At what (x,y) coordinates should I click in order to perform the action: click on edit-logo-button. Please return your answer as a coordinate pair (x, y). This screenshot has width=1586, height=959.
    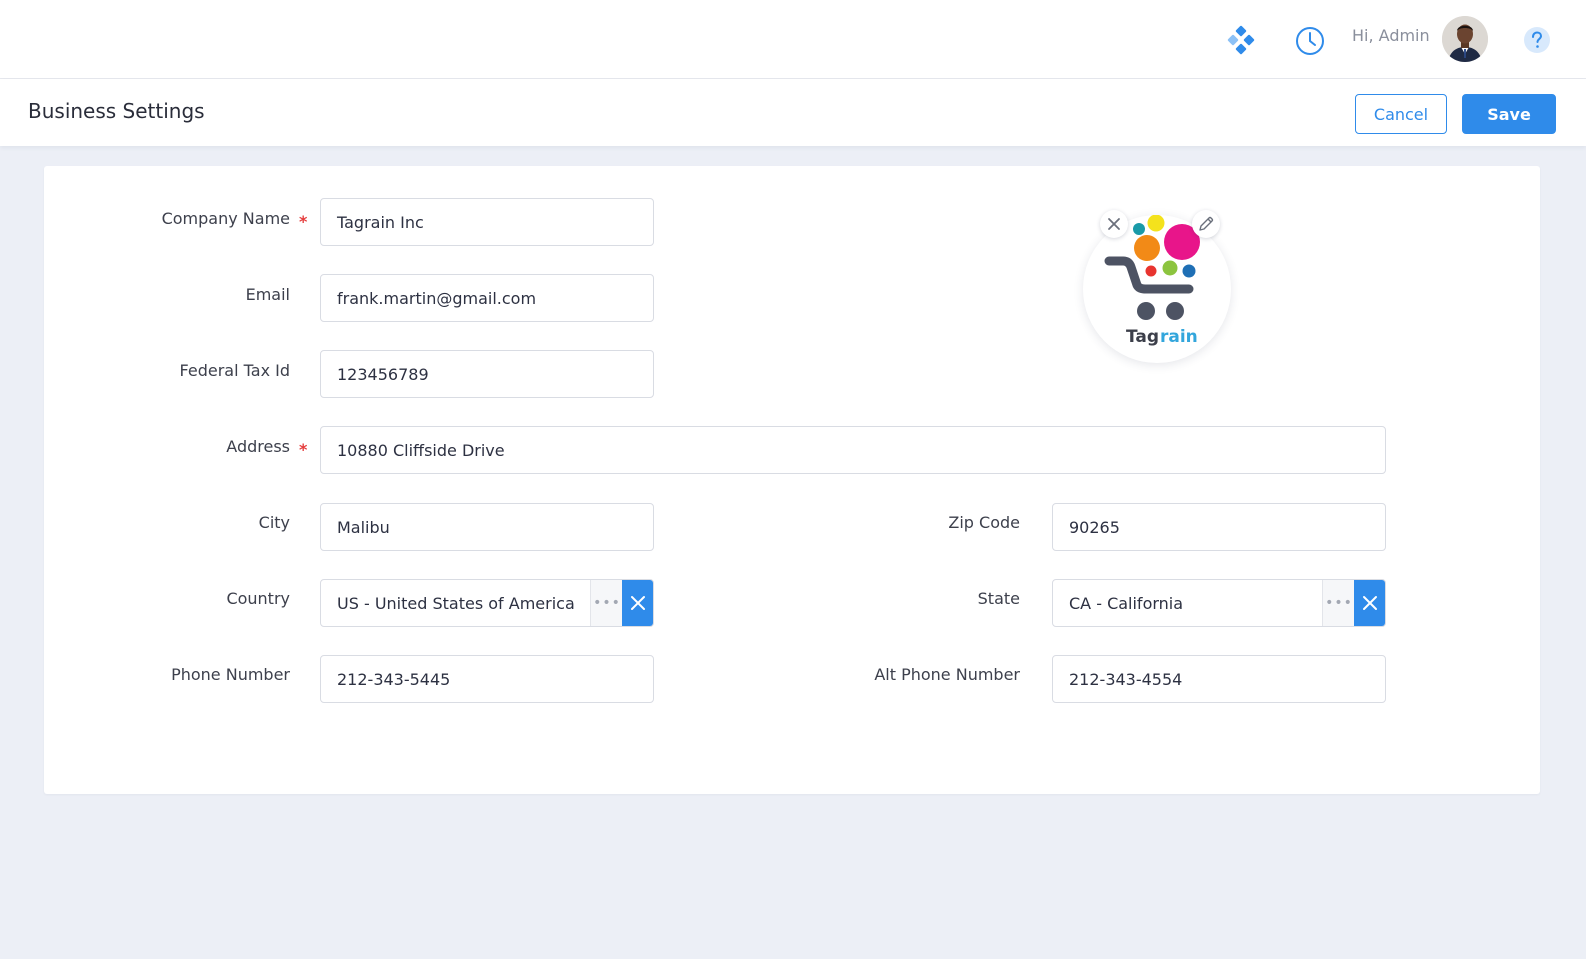
    Looking at the image, I should click on (1206, 224).